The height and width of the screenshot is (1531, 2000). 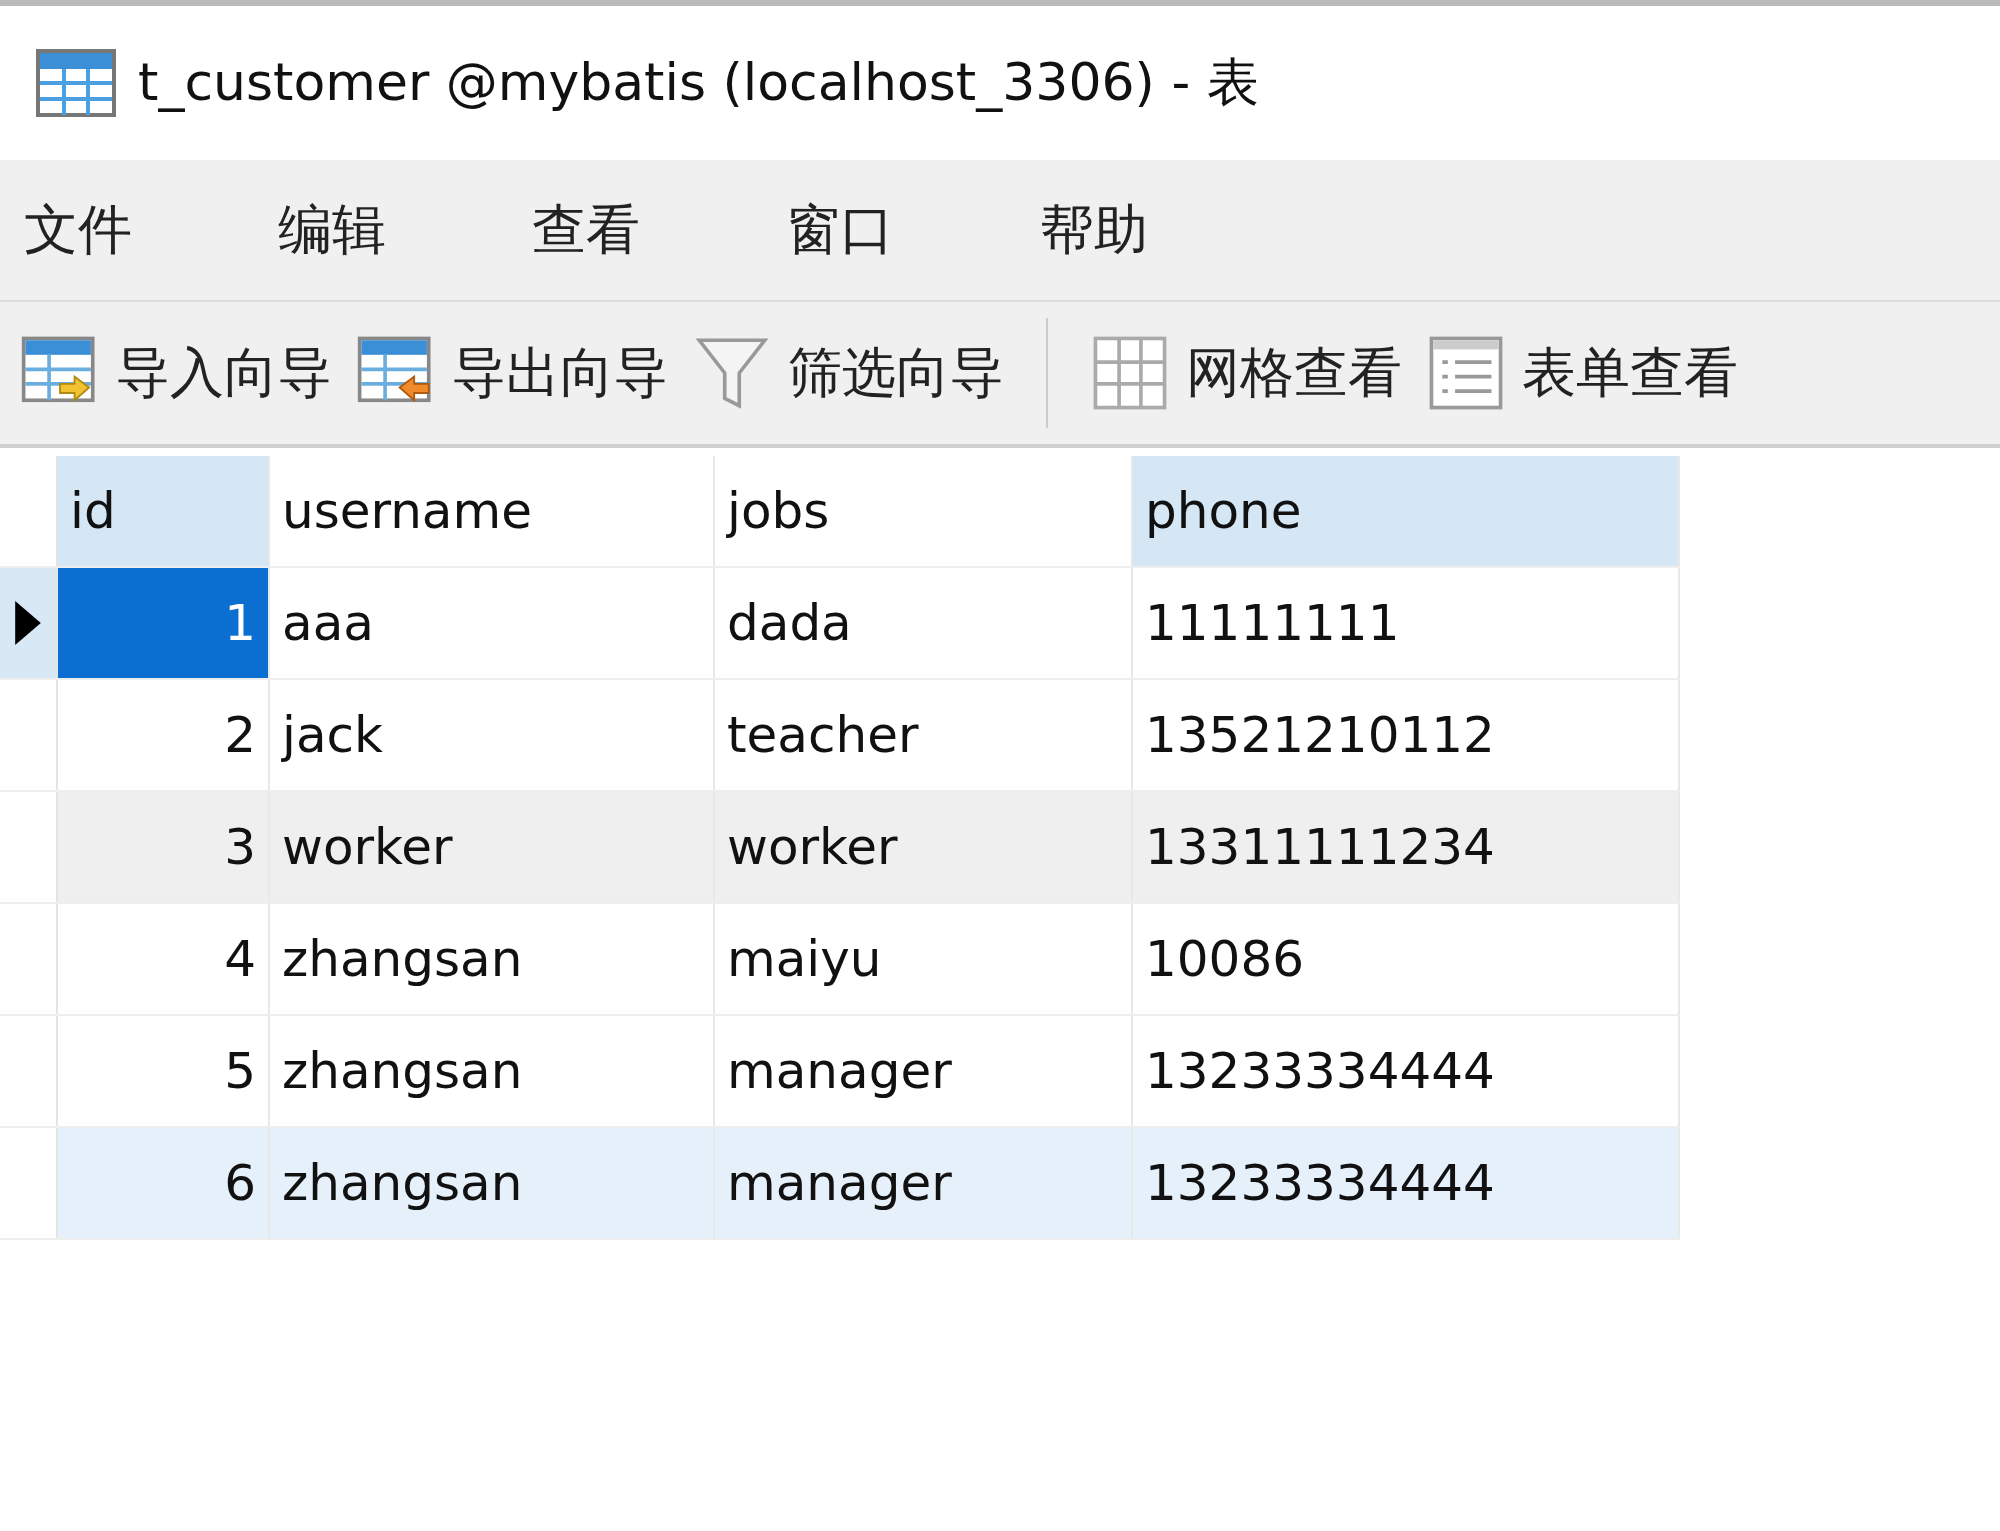 I want to click on table-cell: 4, so click(x=164, y=959).